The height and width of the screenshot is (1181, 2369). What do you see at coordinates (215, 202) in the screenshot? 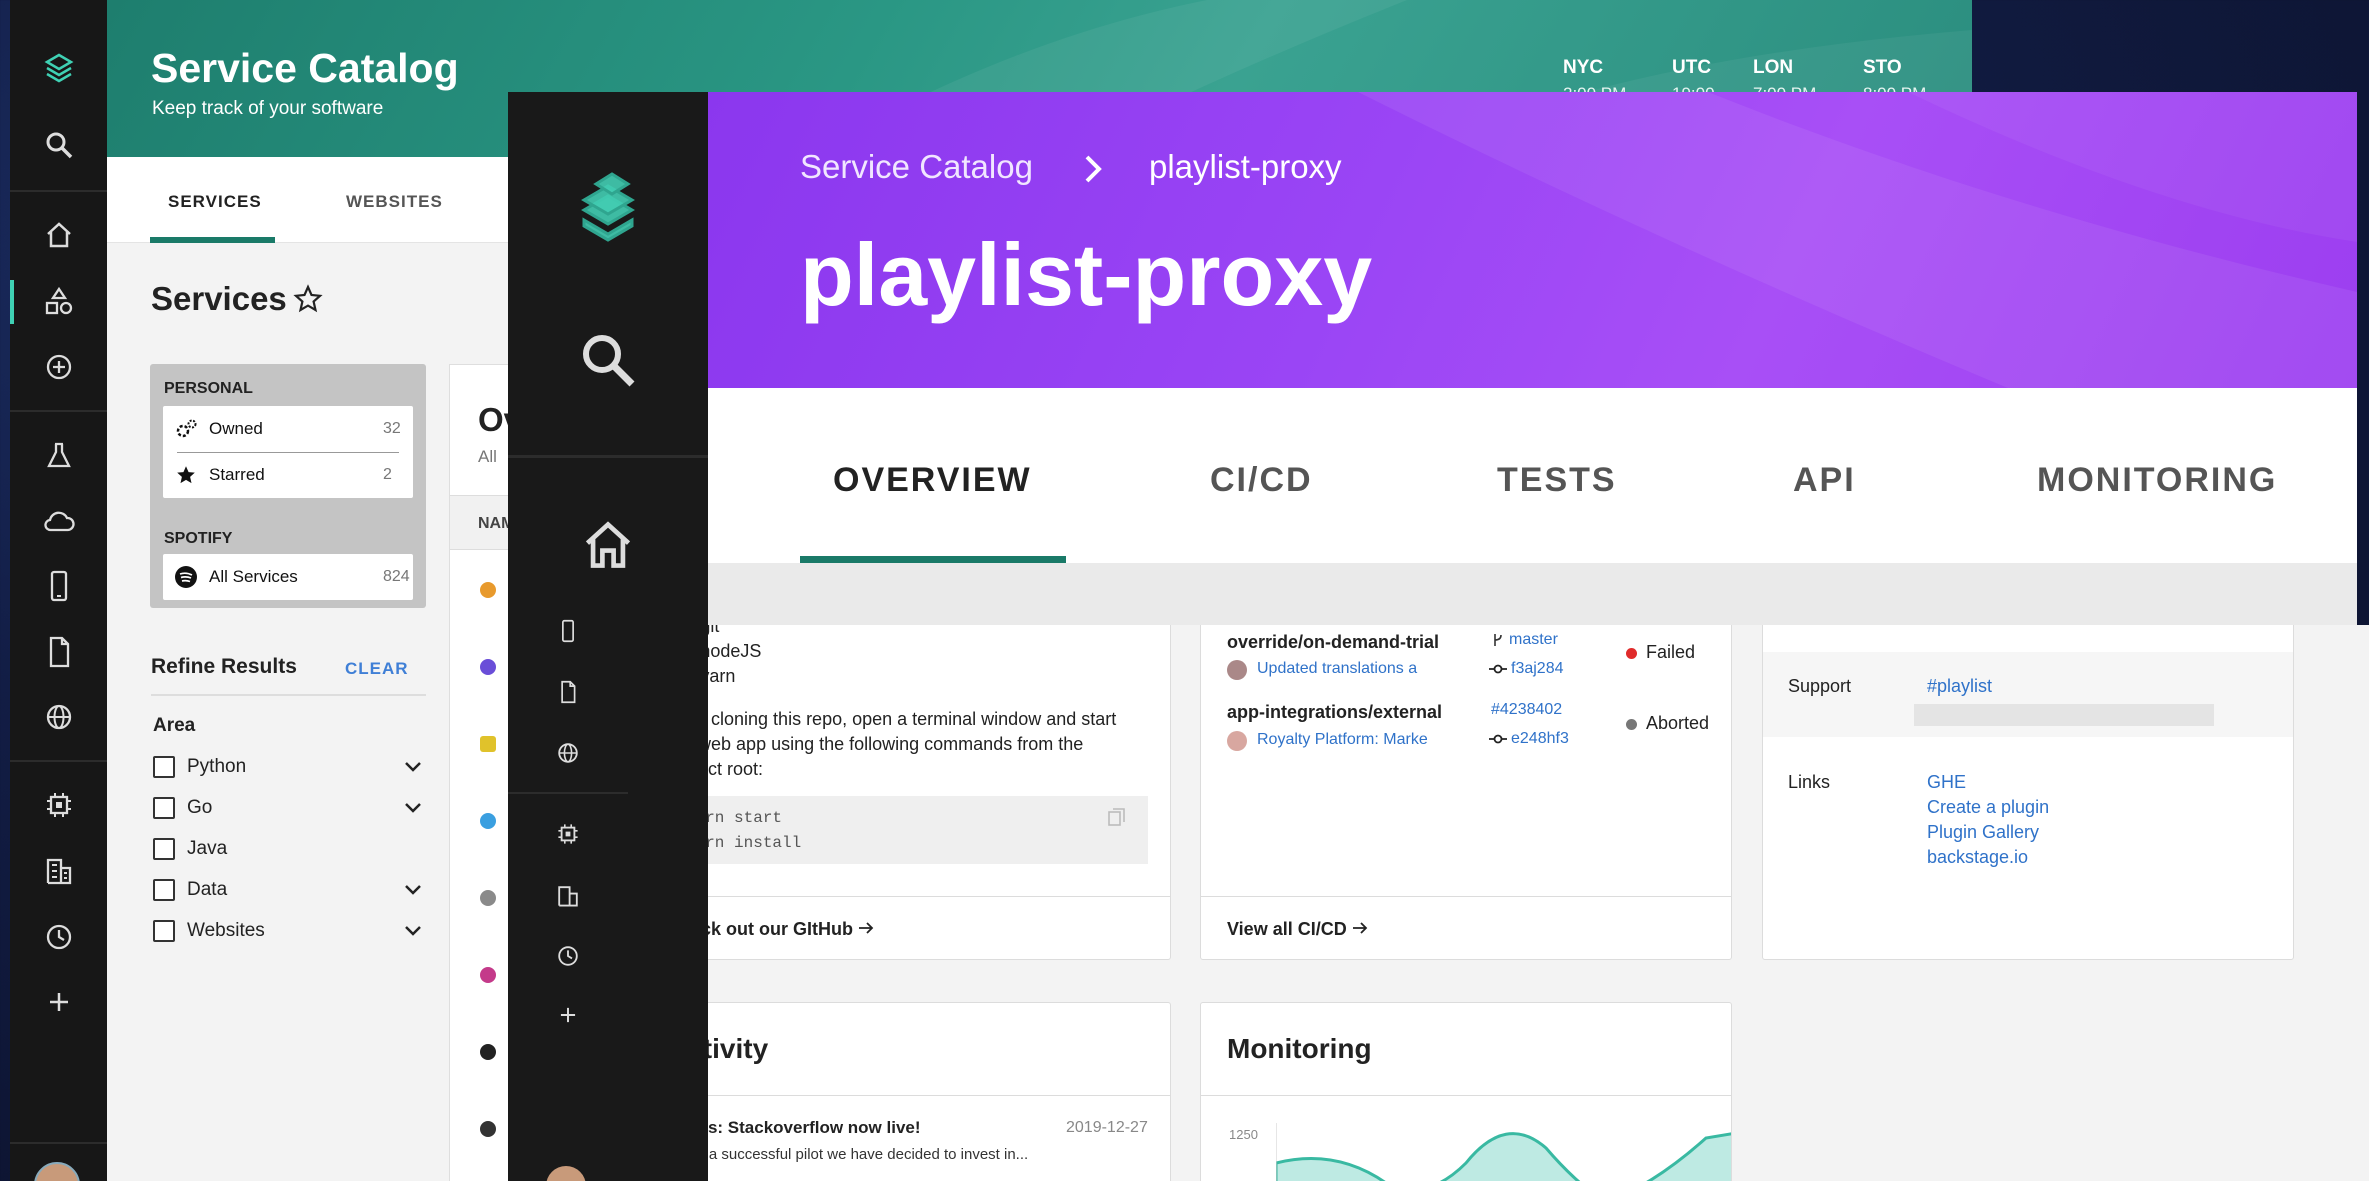
I see `tab-services: SERVICES` at bounding box center [215, 202].